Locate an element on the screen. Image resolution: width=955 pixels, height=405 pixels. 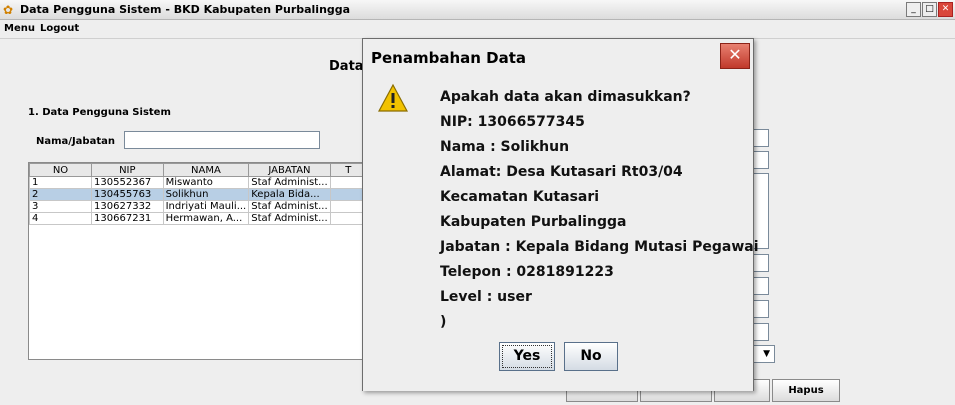
yes-button: Yes is located at coordinates (527, 356).